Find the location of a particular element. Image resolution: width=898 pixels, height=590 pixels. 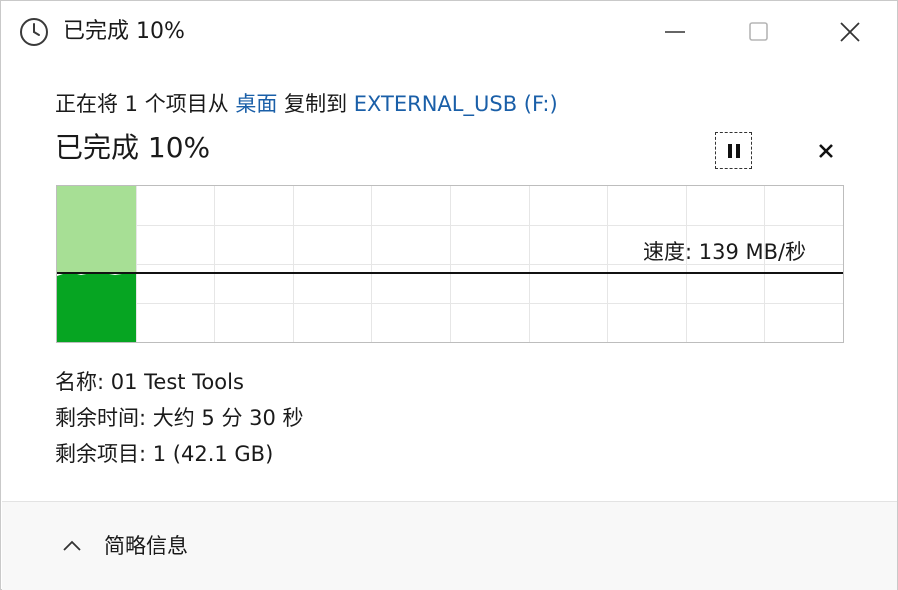

window-title: 已完成 10% is located at coordinates (124, 31).